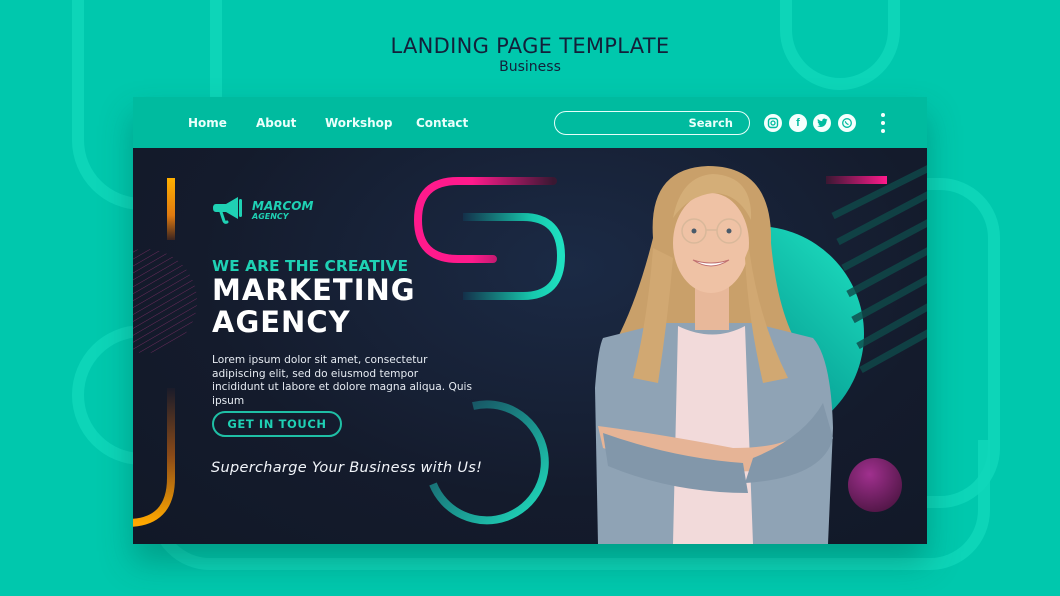 Image resolution: width=1060 pixels, height=596 pixels. Describe the element at coordinates (227, 210) in the screenshot. I see `megaphone-icon` at that location.